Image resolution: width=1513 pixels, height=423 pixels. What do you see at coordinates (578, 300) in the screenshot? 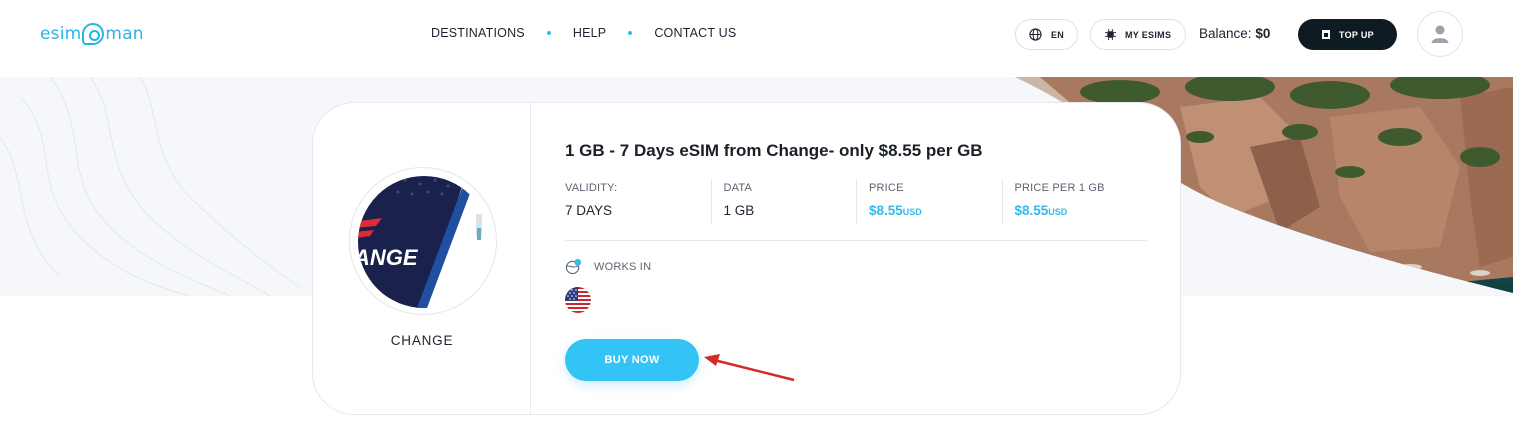
I see `us-flag-icon` at bounding box center [578, 300].